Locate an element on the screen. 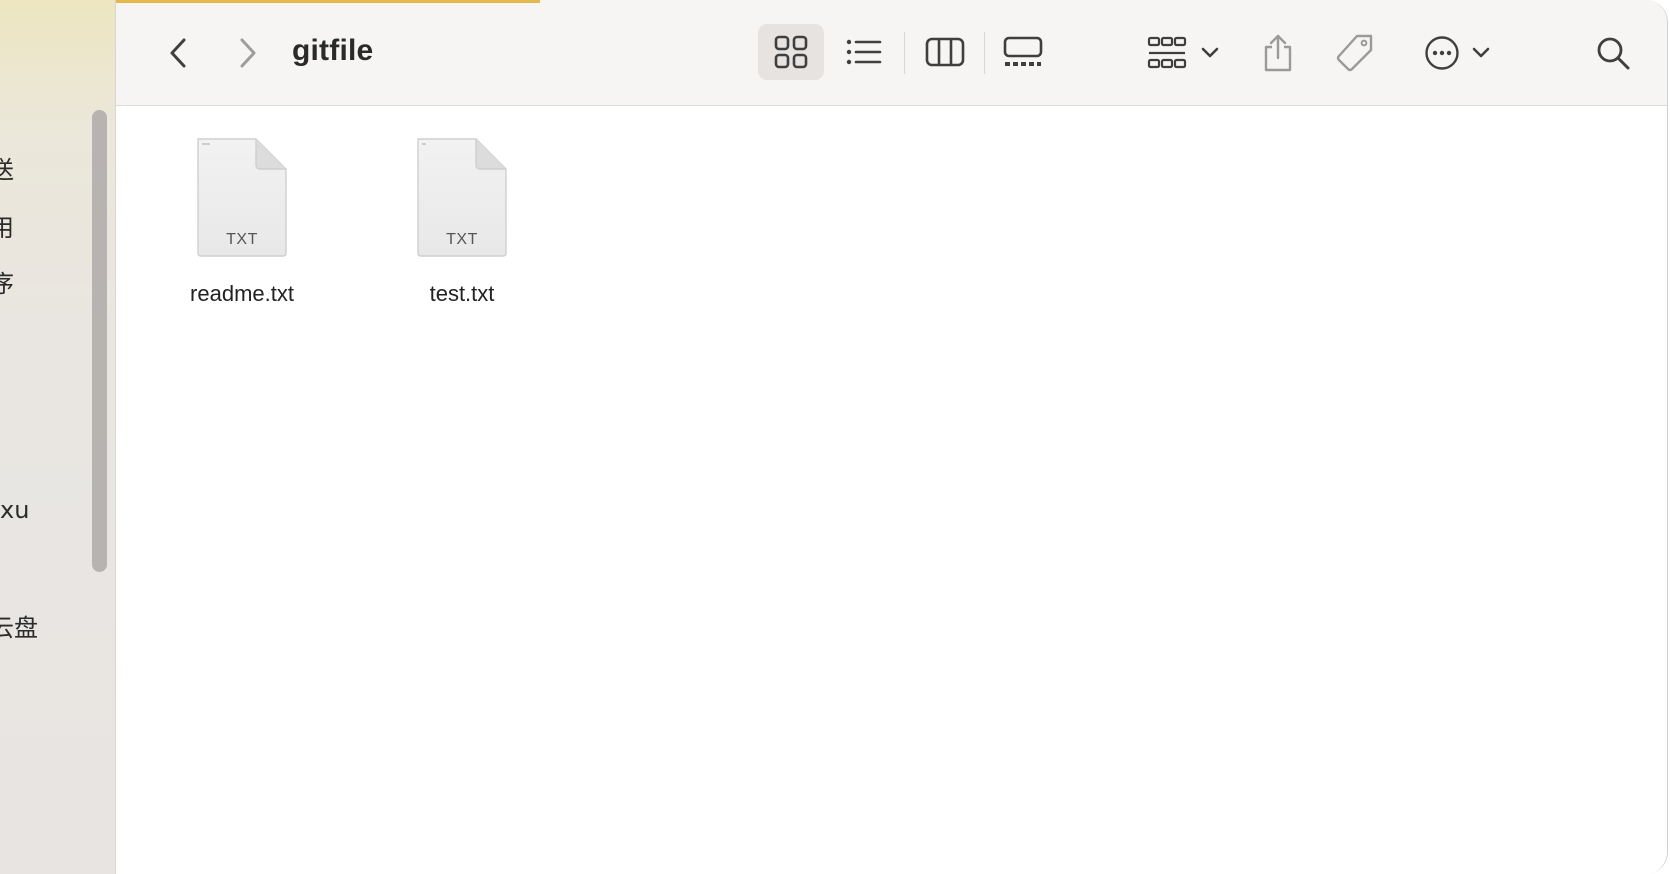 This screenshot has width=1670, height=874. sidebar-item-4: 云盘 is located at coordinates (19, 628).